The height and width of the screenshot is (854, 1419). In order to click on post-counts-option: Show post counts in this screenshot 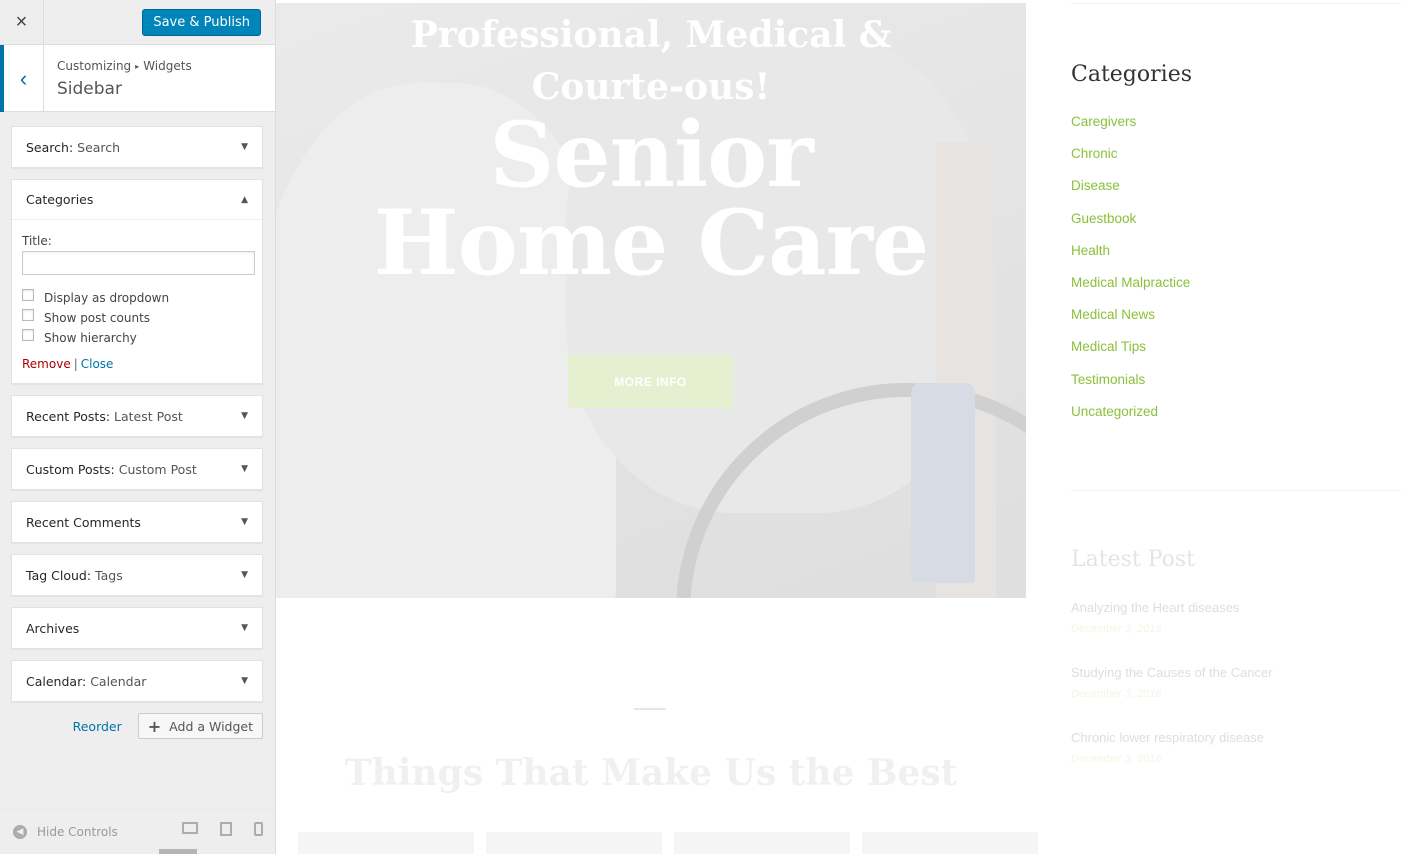, I will do `click(137, 318)`.